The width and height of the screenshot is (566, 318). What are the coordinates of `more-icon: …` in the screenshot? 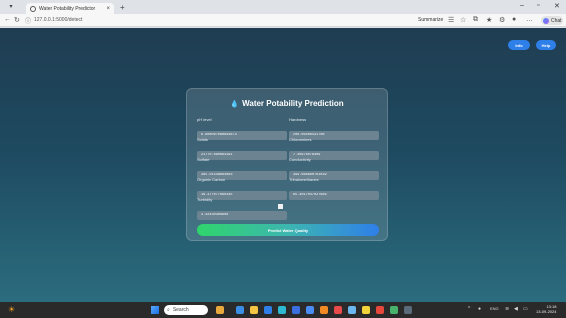 It's located at (529, 19).